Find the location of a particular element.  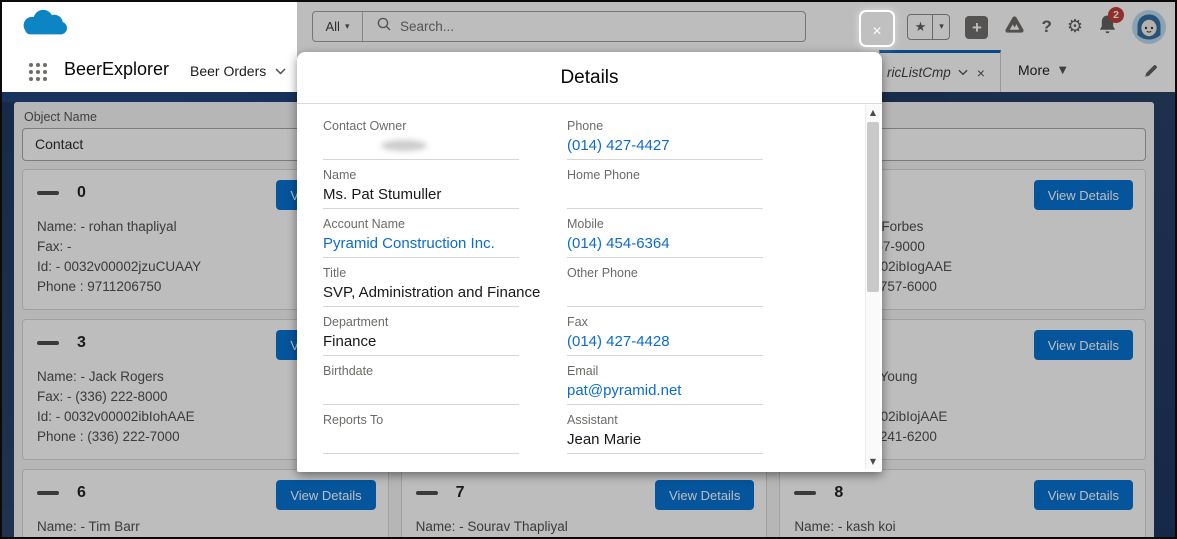

modal-scrollbar: ▲ ▼ is located at coordinates (872, 287).